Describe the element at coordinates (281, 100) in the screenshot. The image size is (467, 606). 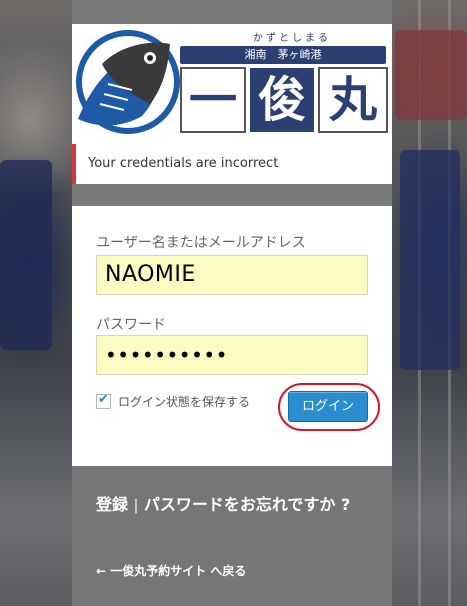
I see `logo-char-2: 俊` at that location.